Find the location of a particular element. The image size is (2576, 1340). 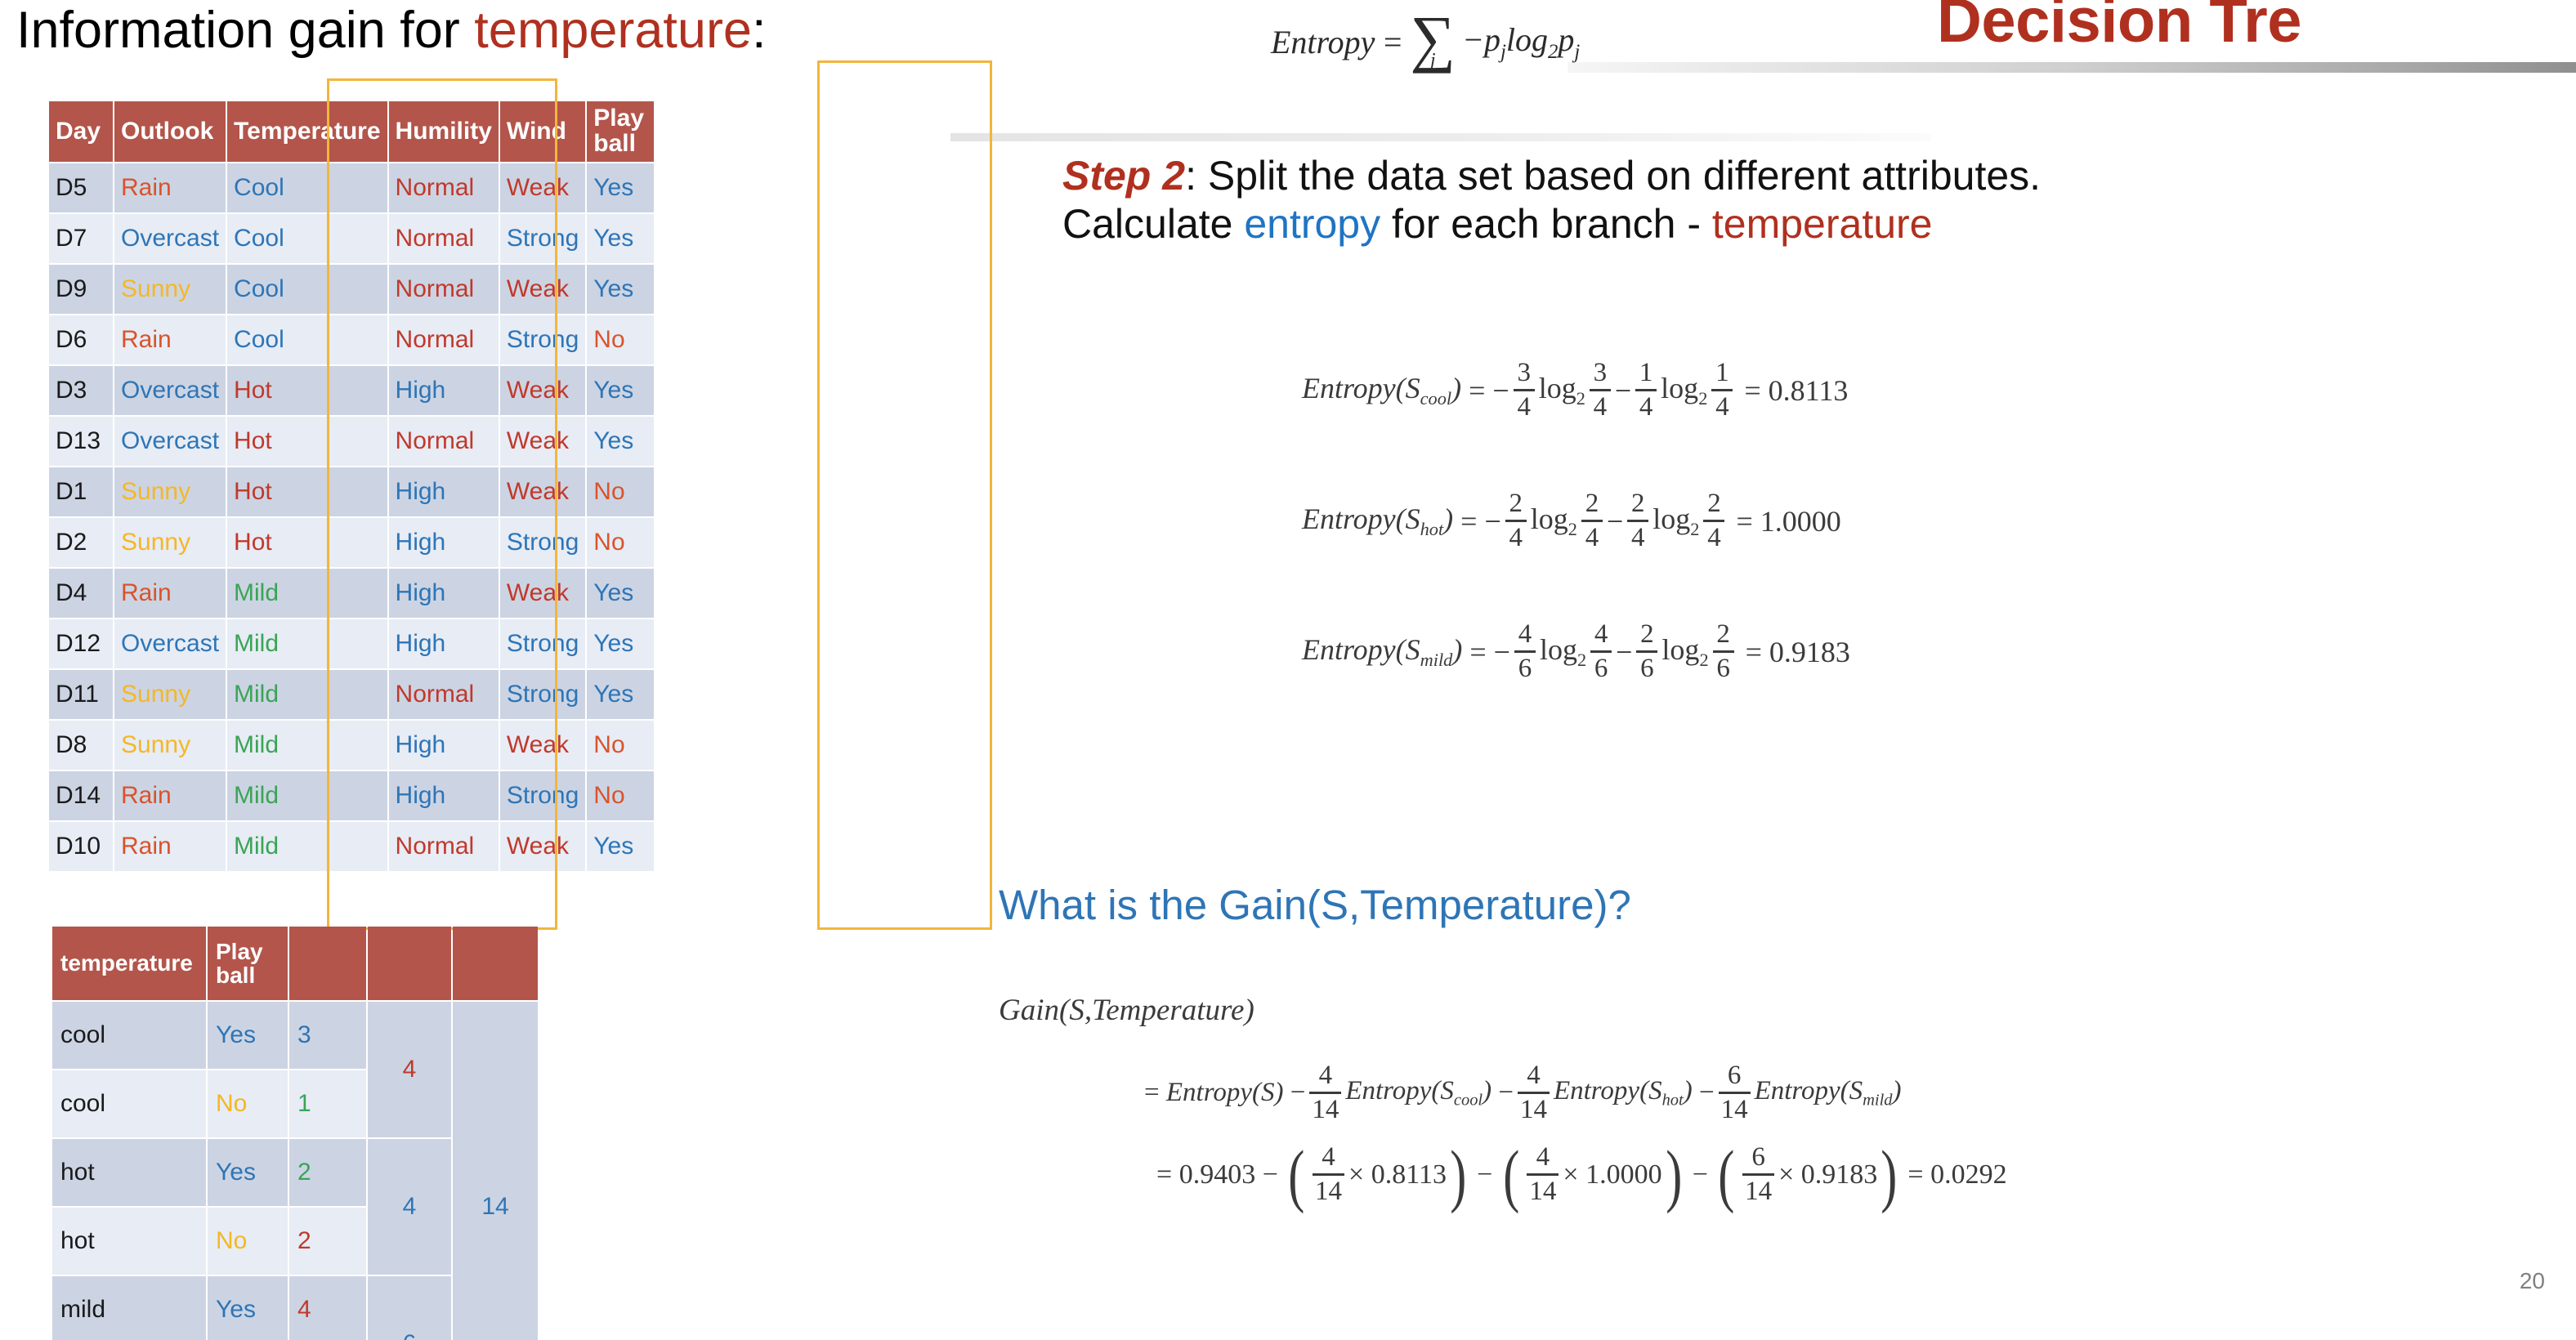

entropy-equals: = is located at coordinates (1392, 42).